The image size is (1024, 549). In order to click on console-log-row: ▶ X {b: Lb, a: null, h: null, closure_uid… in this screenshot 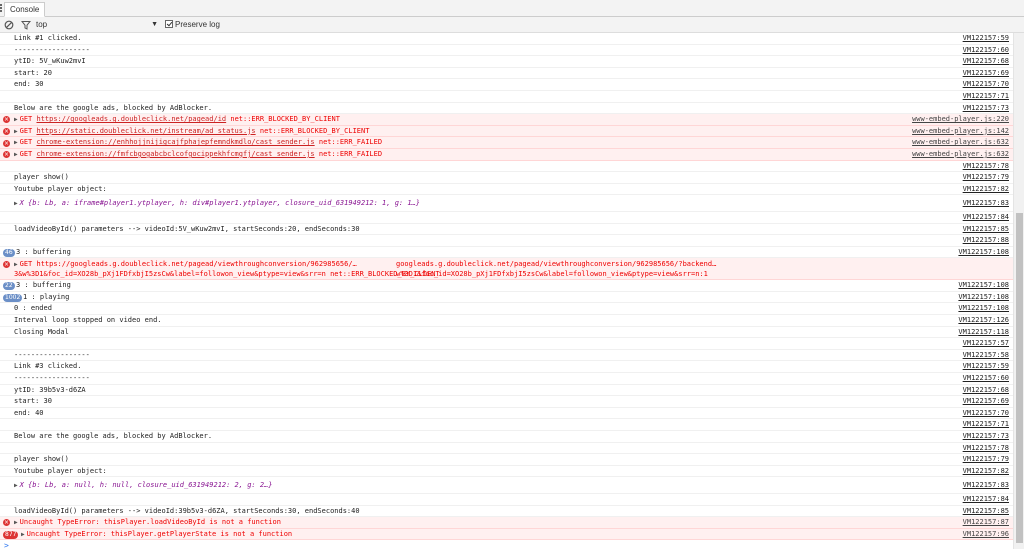, I will do `click(506, 485)`.